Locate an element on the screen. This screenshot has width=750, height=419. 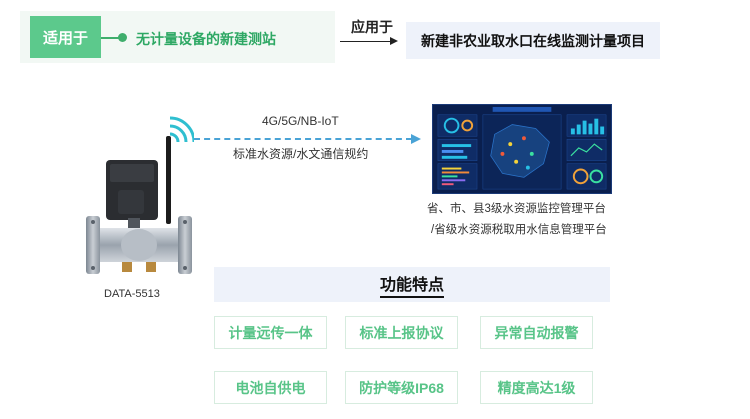
project-box: 新建非农业取水口在线监测计量项目 is located at coordinates (533, 40).